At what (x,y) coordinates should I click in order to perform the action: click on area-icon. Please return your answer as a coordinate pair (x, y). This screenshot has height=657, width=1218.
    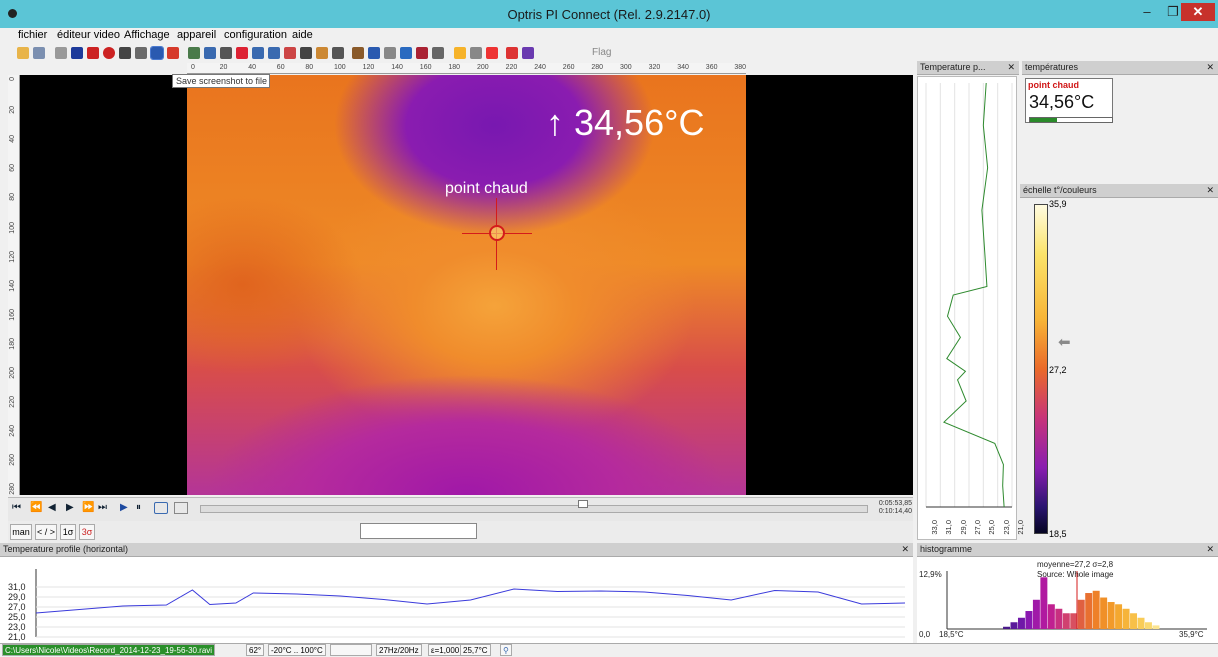
    Looking at the image, I should click on (290, 53).